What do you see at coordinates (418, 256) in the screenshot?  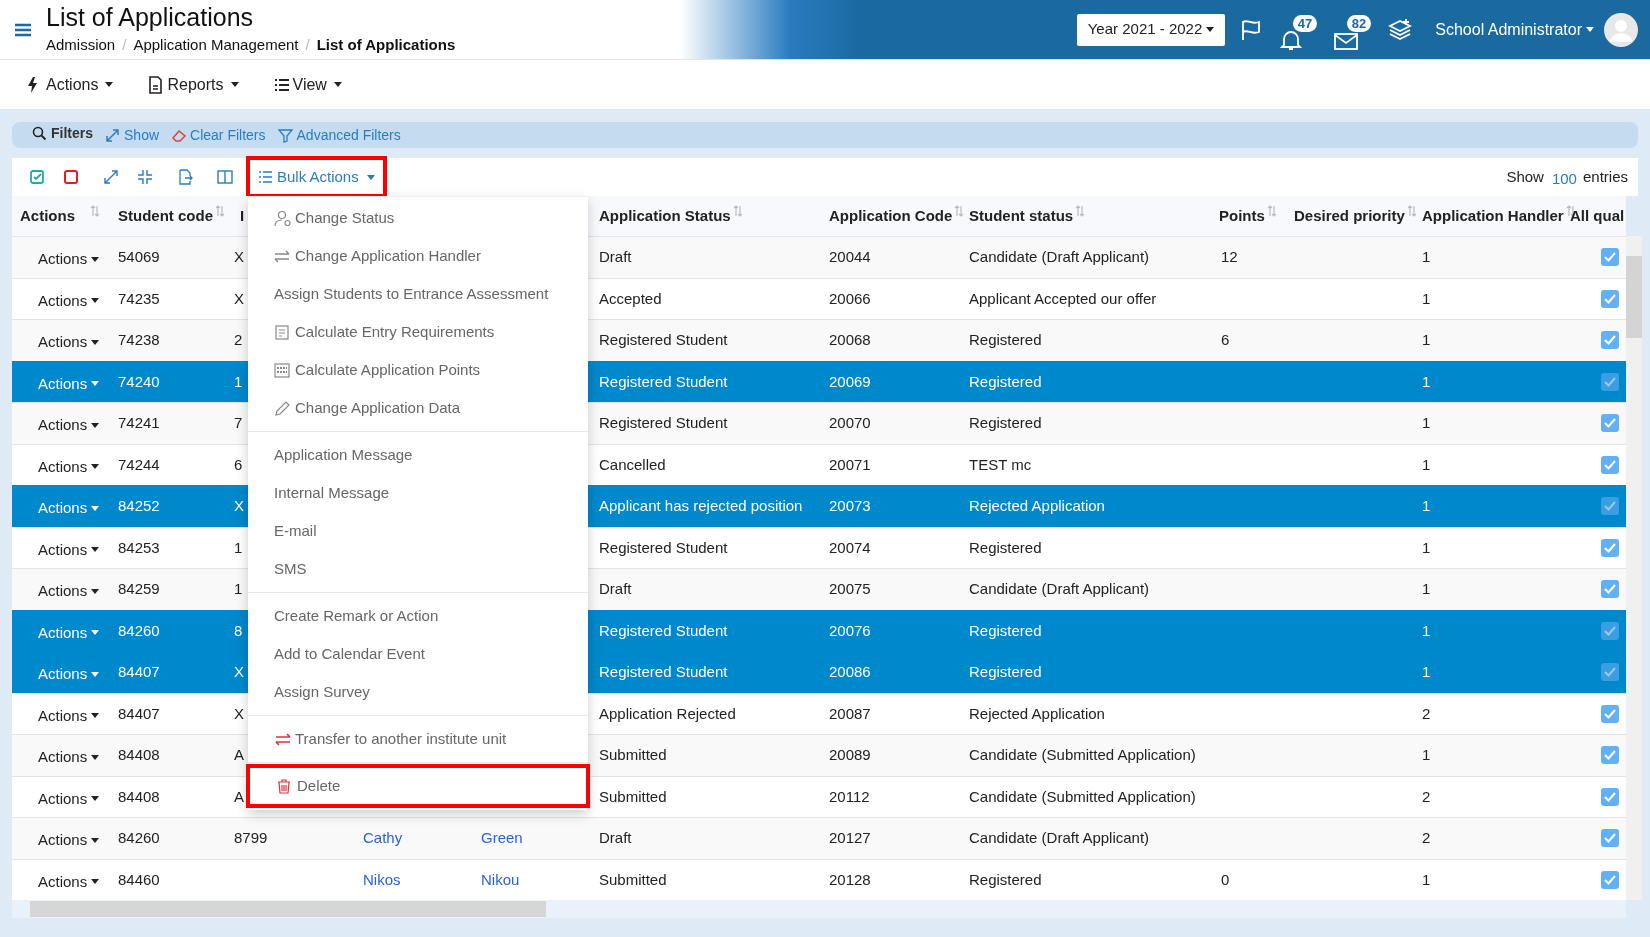 I see `menu-item: Change Application Handler` at bounding box center [418, 256].